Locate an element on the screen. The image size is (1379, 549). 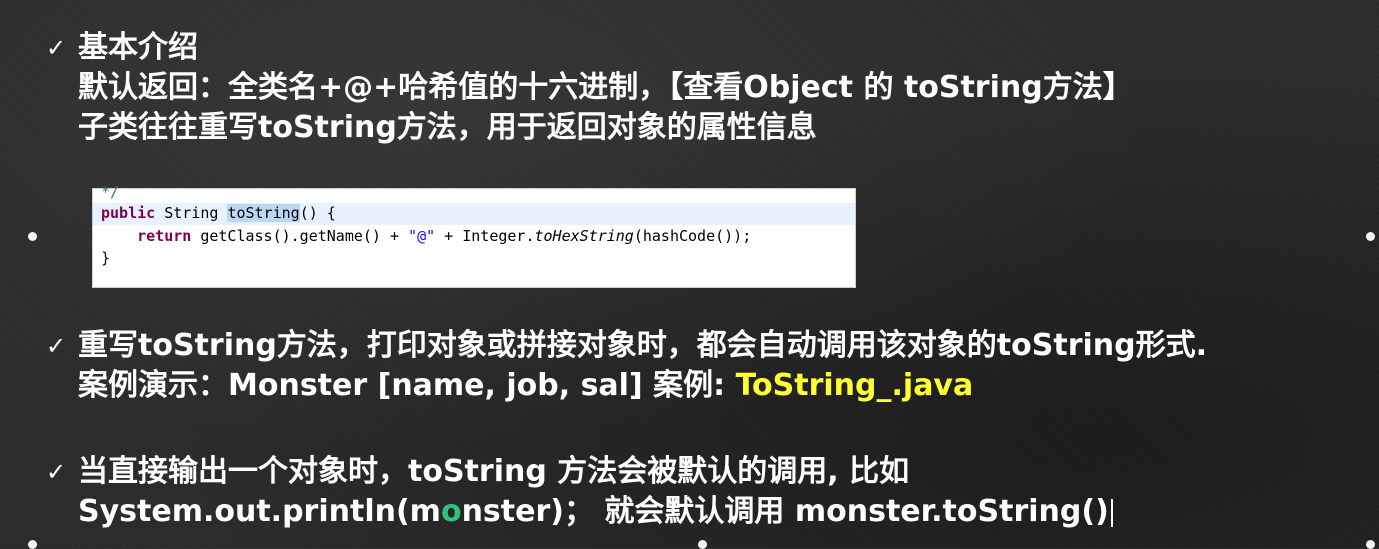
code-signature-rest: () { is located at coordinates (317, 213).